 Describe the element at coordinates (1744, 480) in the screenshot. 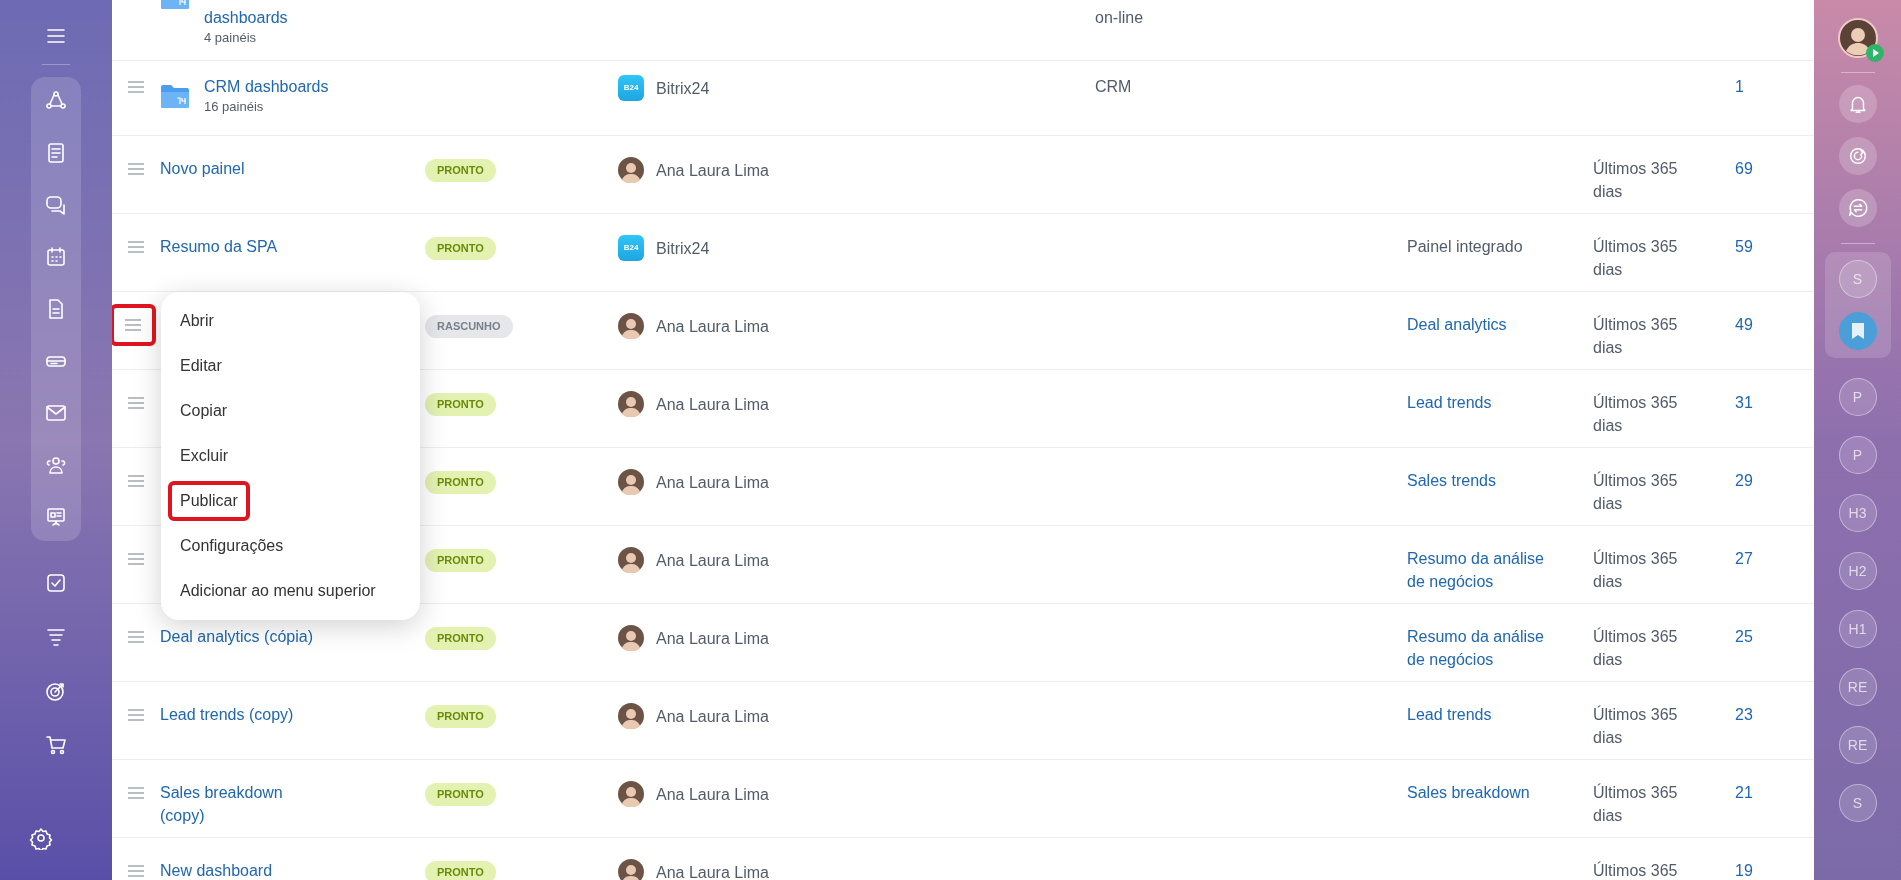

I see `view-count: 29` at that location.